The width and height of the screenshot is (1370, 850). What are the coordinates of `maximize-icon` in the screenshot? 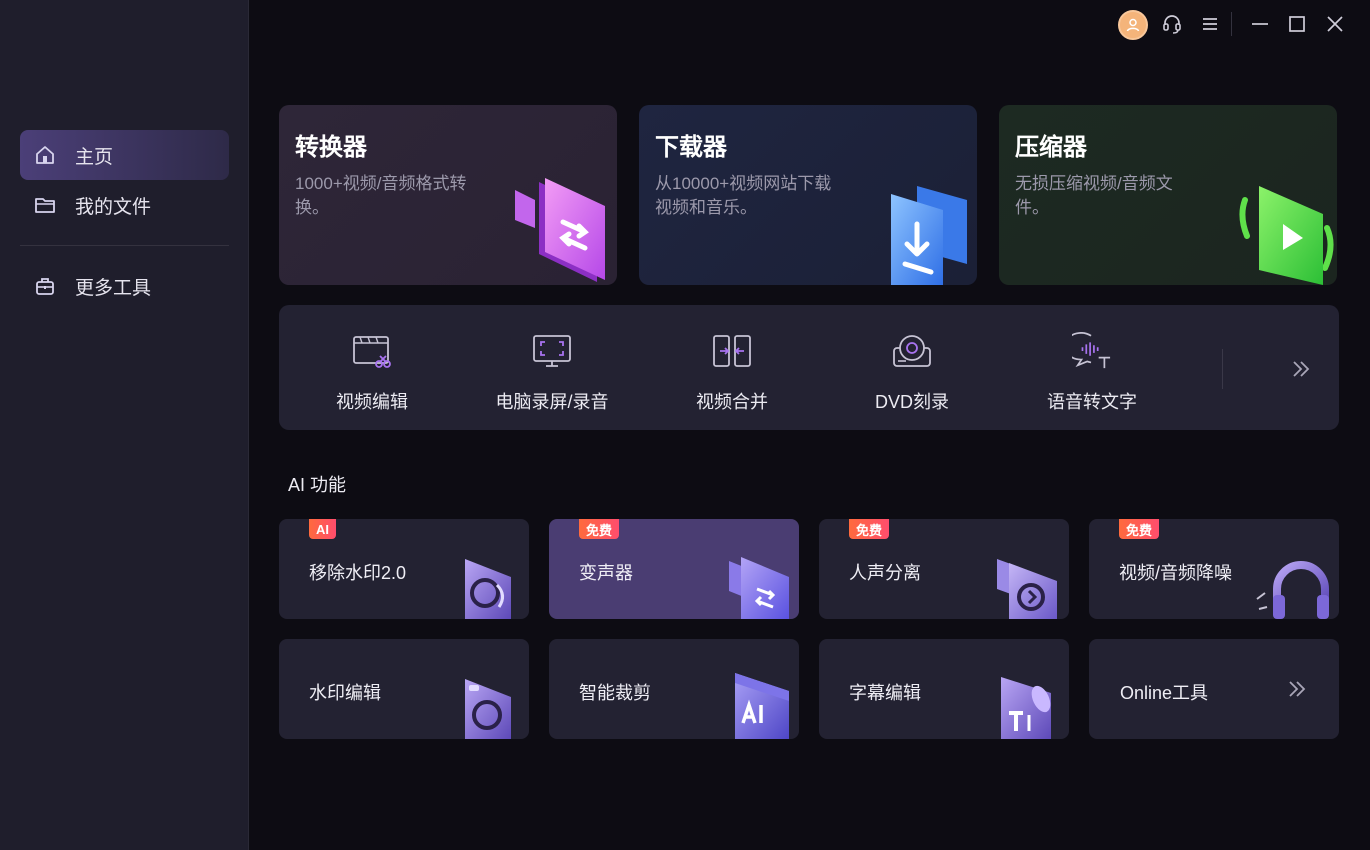 It's located at (1297, 24).